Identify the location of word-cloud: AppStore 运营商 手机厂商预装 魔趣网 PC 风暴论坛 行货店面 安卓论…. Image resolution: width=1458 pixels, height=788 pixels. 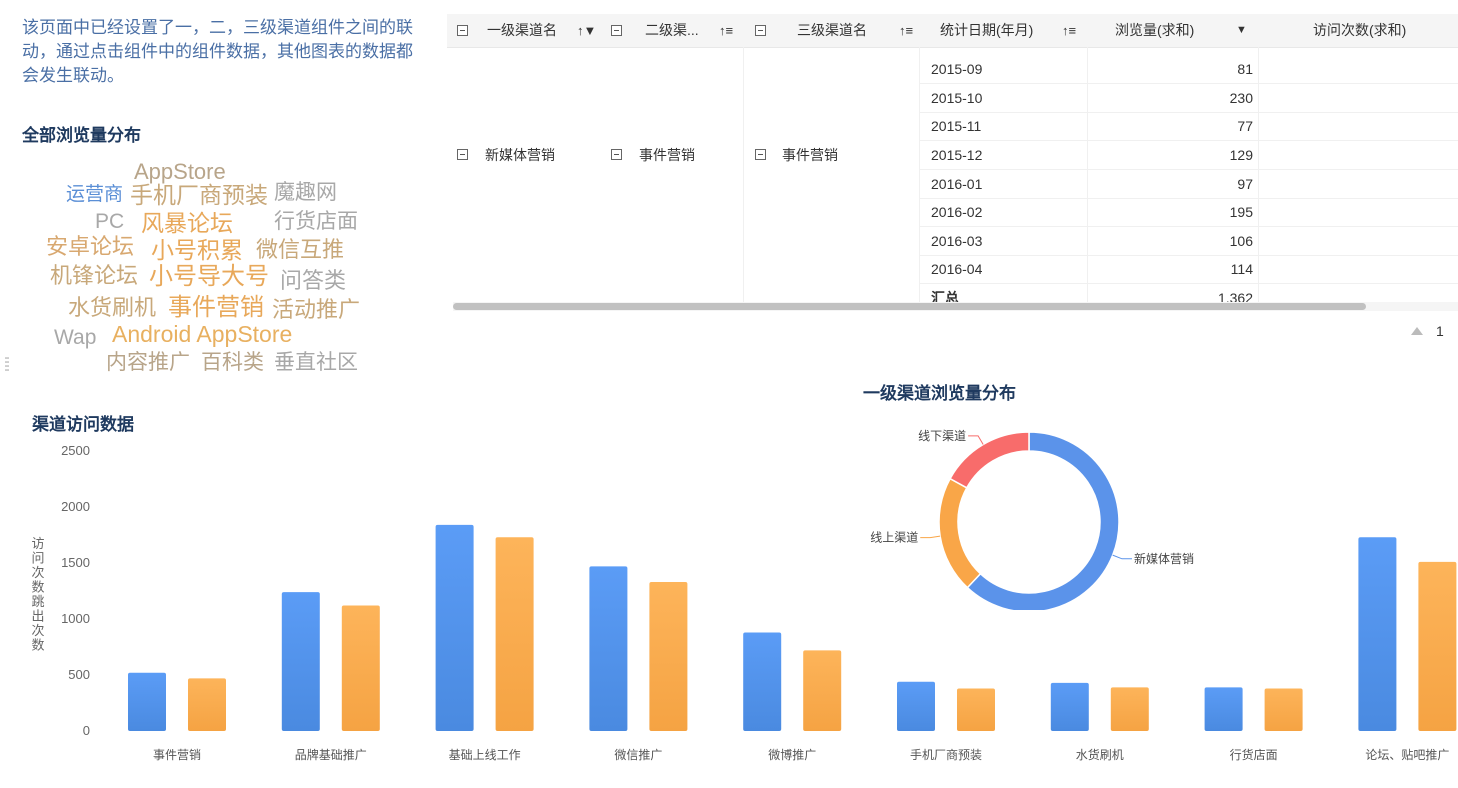
(220, 268).